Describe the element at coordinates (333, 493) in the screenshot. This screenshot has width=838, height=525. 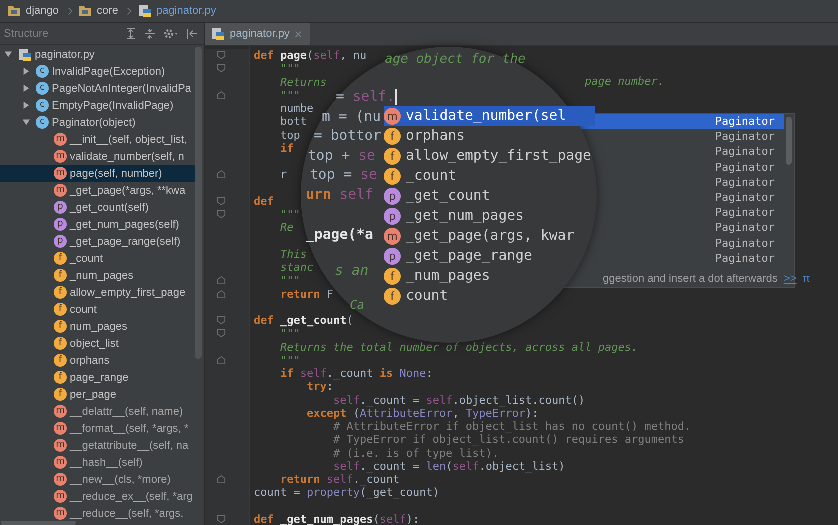
I see `code-token: property` at that location.